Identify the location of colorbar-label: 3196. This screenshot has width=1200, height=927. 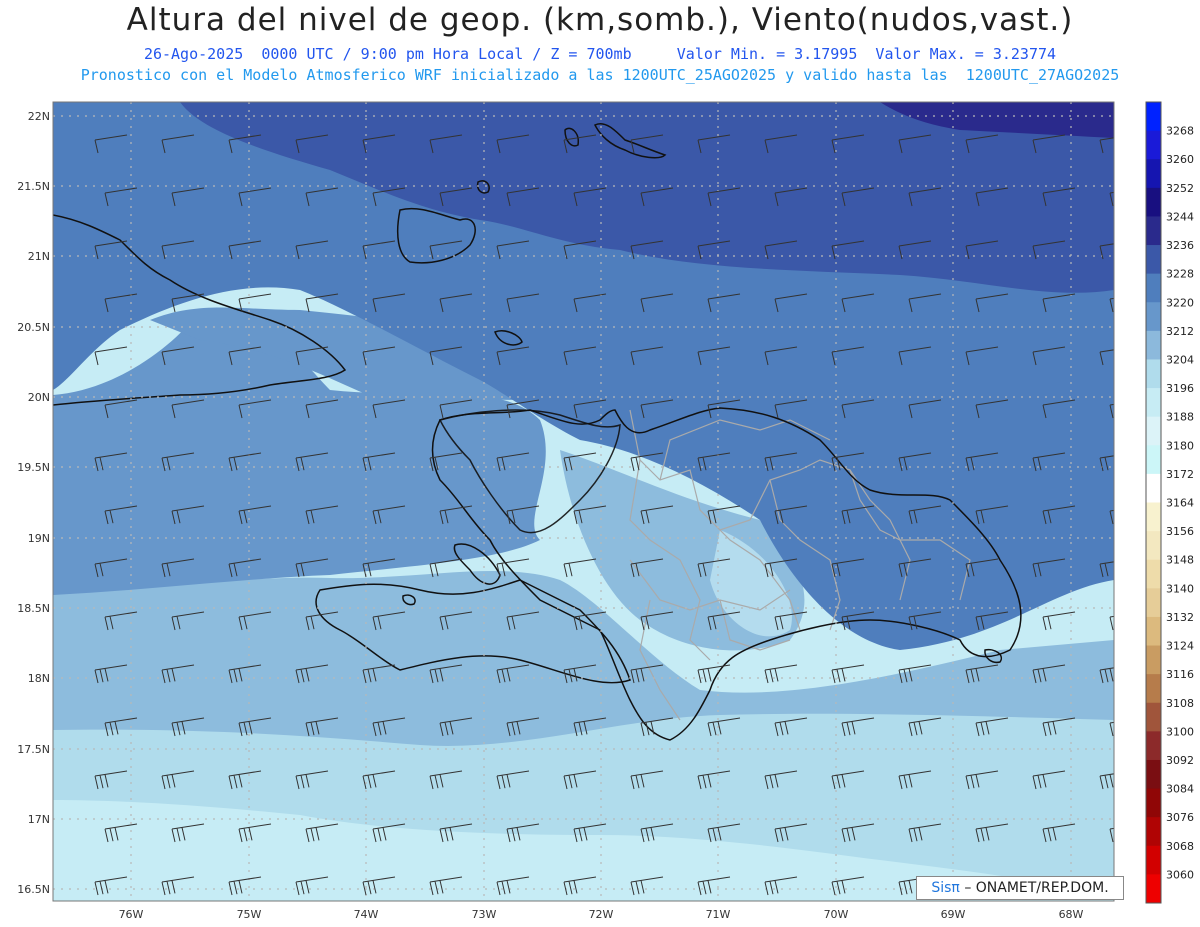
(1180, 388).